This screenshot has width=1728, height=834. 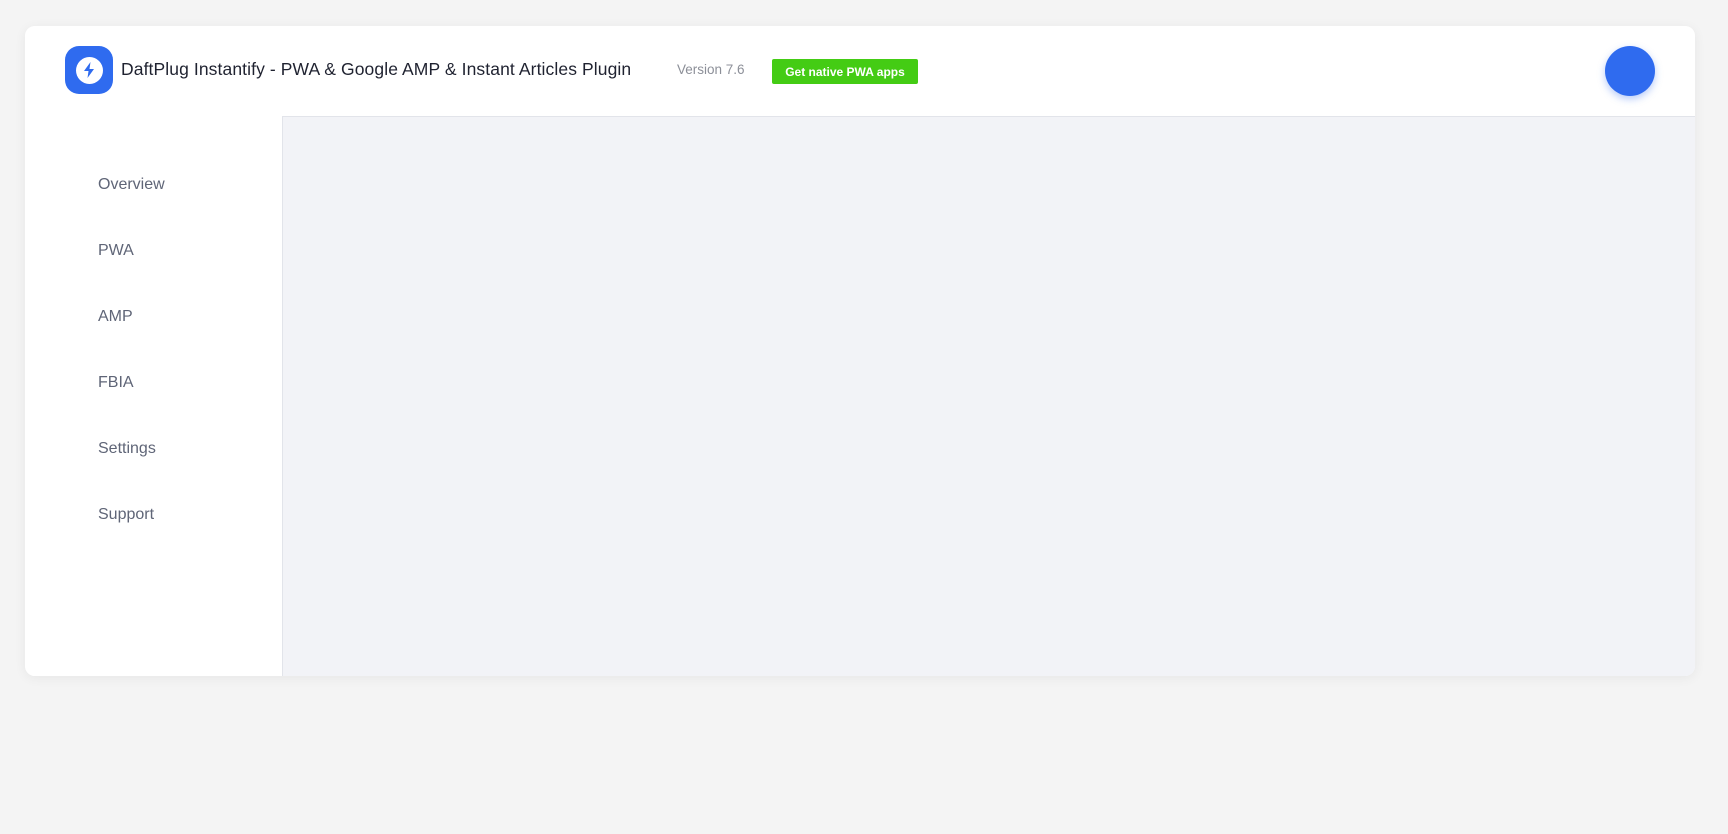 What do you see at coordinates (1630, 71) in the screenshot?
I see `account-avatar-button` at bounding box center [1630, 71].